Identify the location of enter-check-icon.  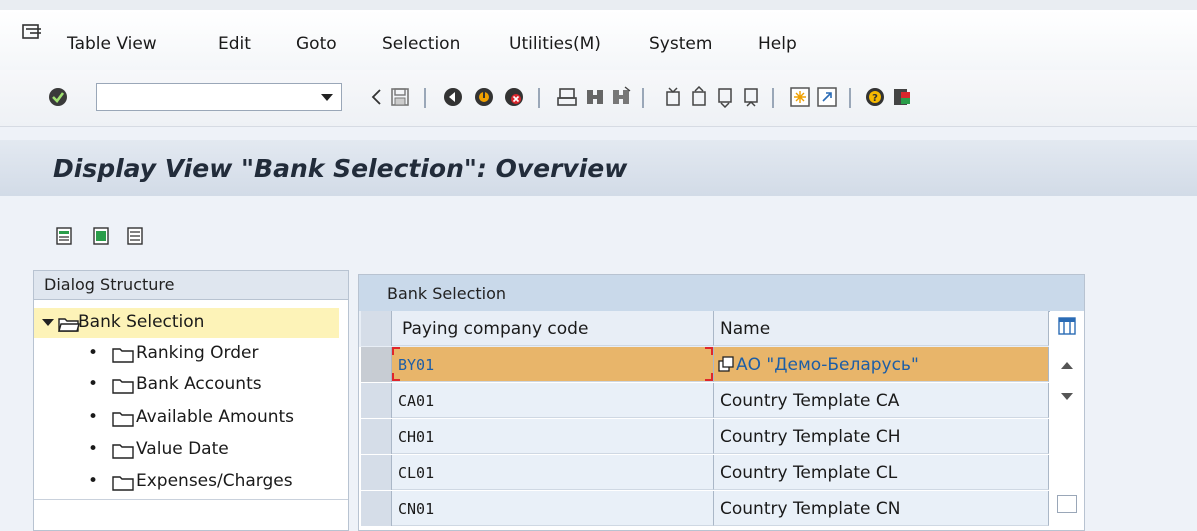
(58, 97).